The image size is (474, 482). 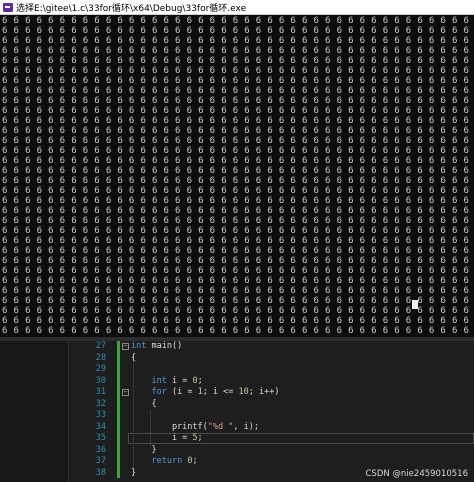 I want to click on margin-divider, so click(x=68, y=411).